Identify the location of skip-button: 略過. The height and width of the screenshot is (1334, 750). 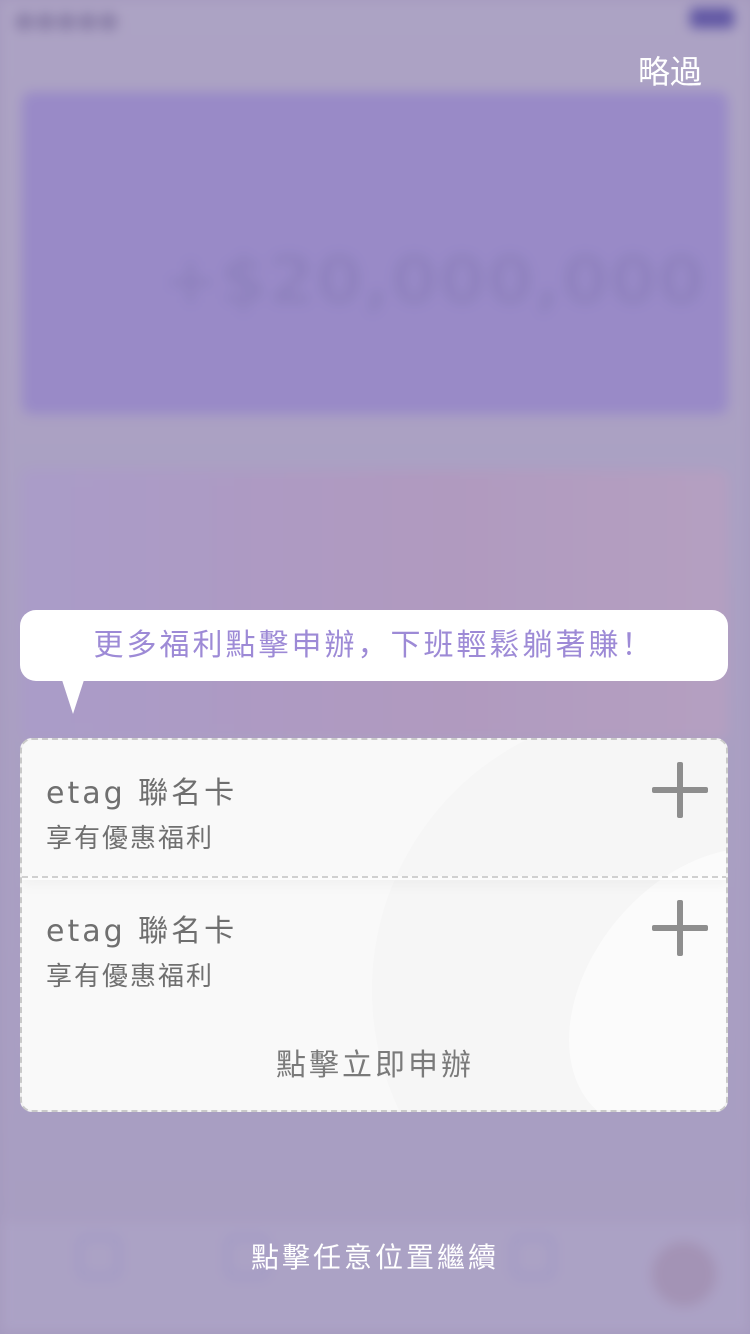
(670, 72).